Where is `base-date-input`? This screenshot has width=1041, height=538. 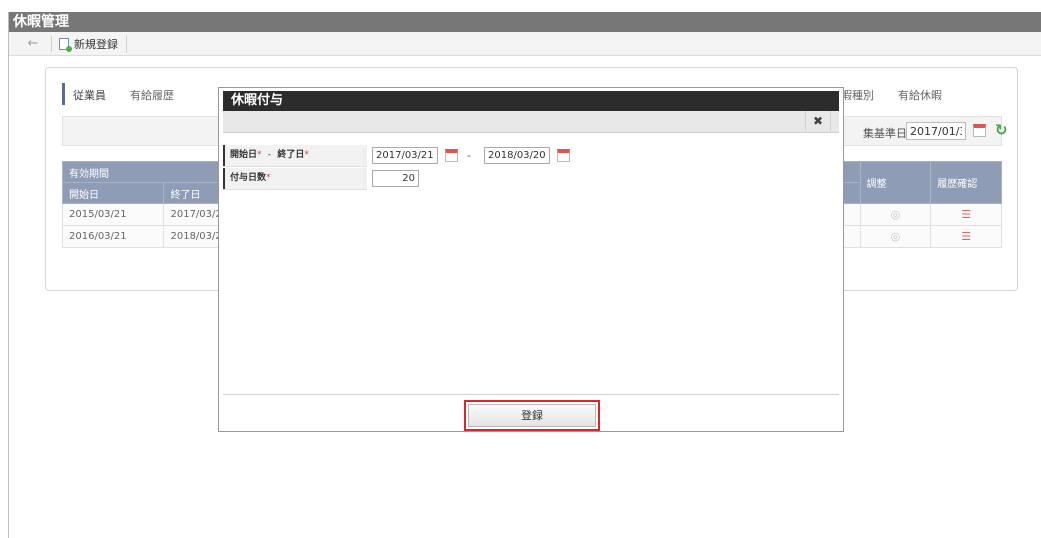
base-date-input is located at coordinates (936, 131).